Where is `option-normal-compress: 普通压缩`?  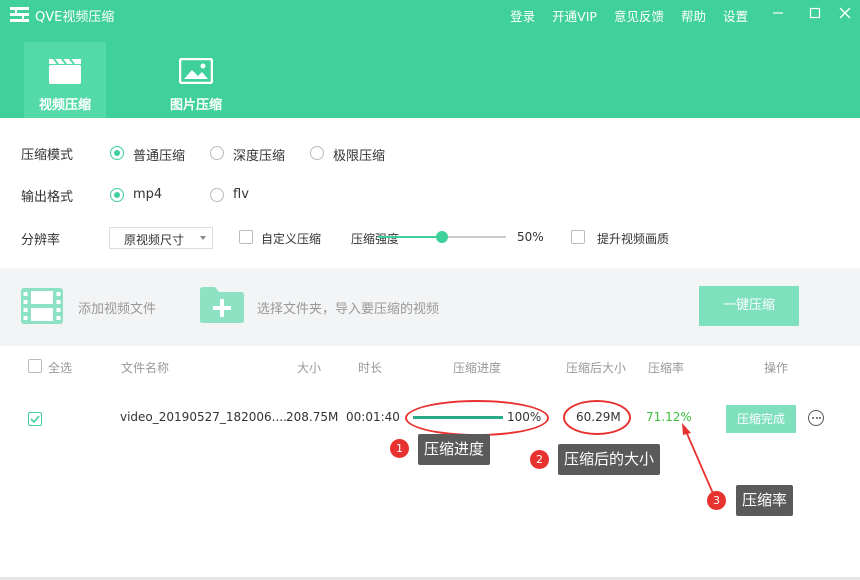
option-normal-compress: 普通压缩 is located at coordinates (159, 154).